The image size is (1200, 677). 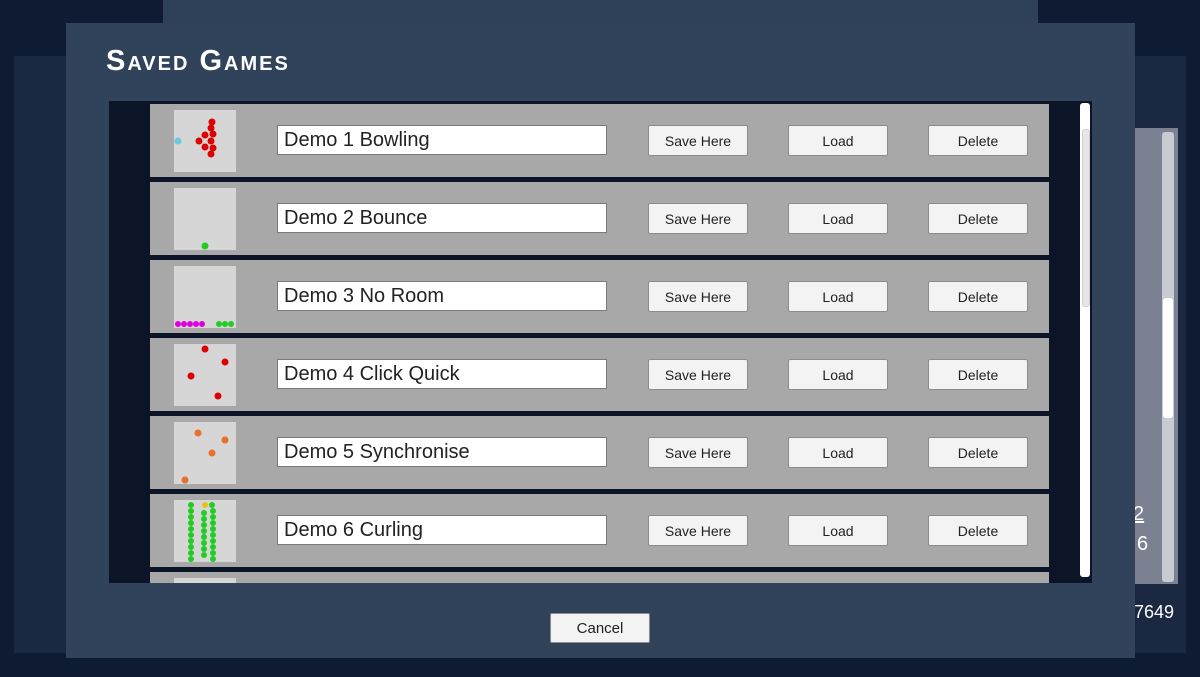 What do you see at coordinates (44, 354) in the screenshot?
I see `background-panel-left` at bounding box center [44, 354].